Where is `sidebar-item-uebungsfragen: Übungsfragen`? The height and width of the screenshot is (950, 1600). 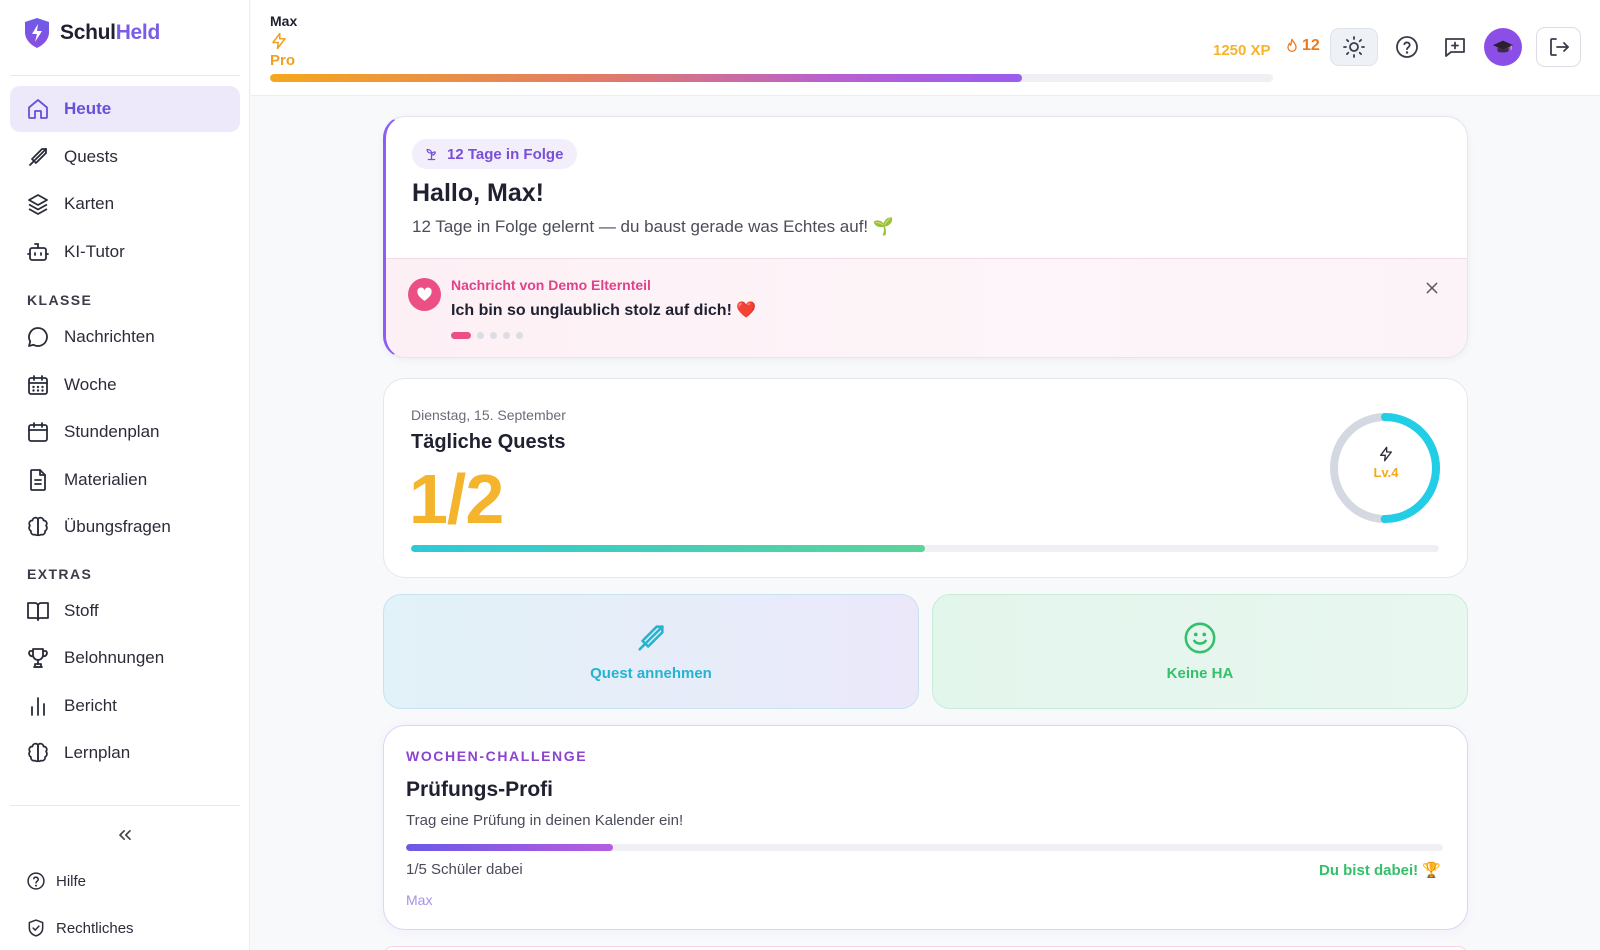
sidebar-item-uebungsfragen: Übungsfragen is located at coordinates (125, 527).